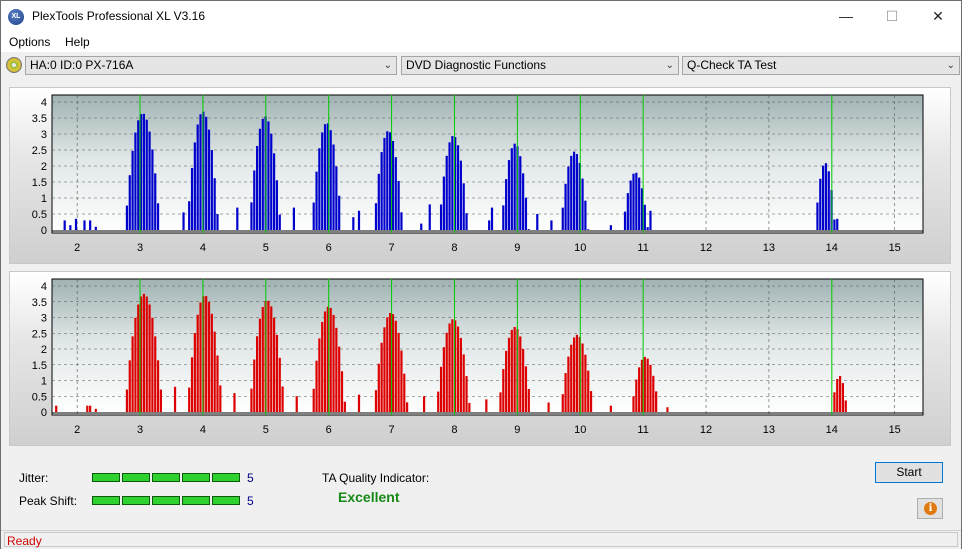 Image resolution: width=962 pixels, height=549 pixels. What do you see at coordinates (846, 16) in the screenshot?
I see `minimize-button: —` at bounding box center [846, 16].